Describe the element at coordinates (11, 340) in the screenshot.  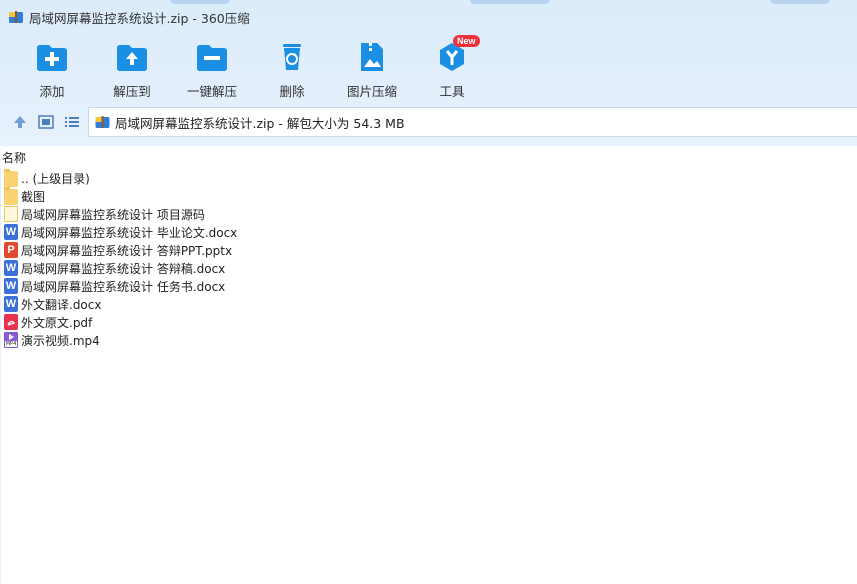
I see `video-file-icon: MP4` at that location.